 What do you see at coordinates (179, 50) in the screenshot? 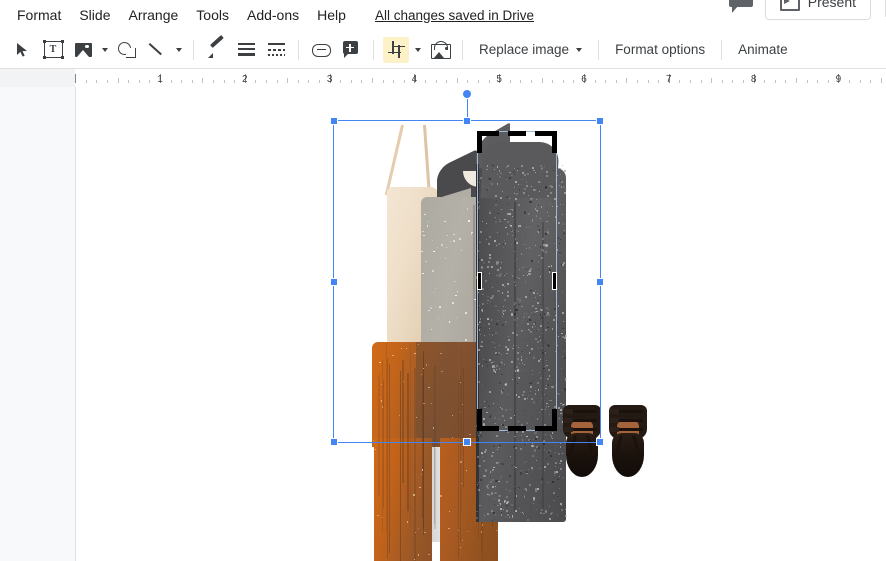
I see `line-caret-icon` at bounding box center [179, 50].